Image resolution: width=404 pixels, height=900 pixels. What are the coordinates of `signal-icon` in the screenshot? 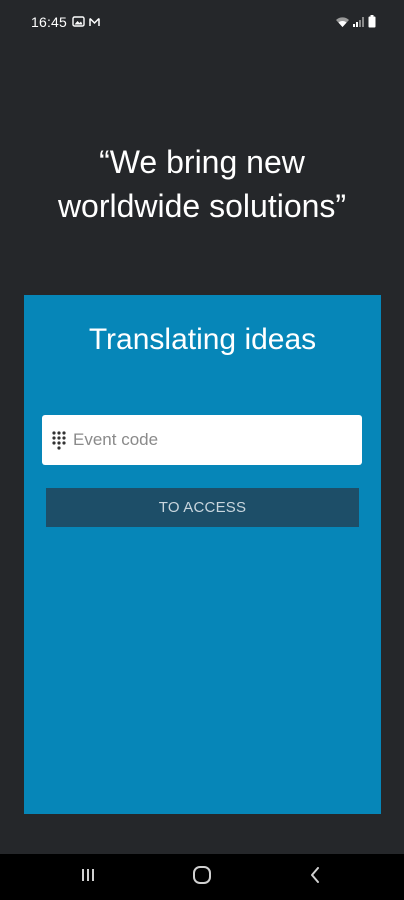 It's located at (359, 22).